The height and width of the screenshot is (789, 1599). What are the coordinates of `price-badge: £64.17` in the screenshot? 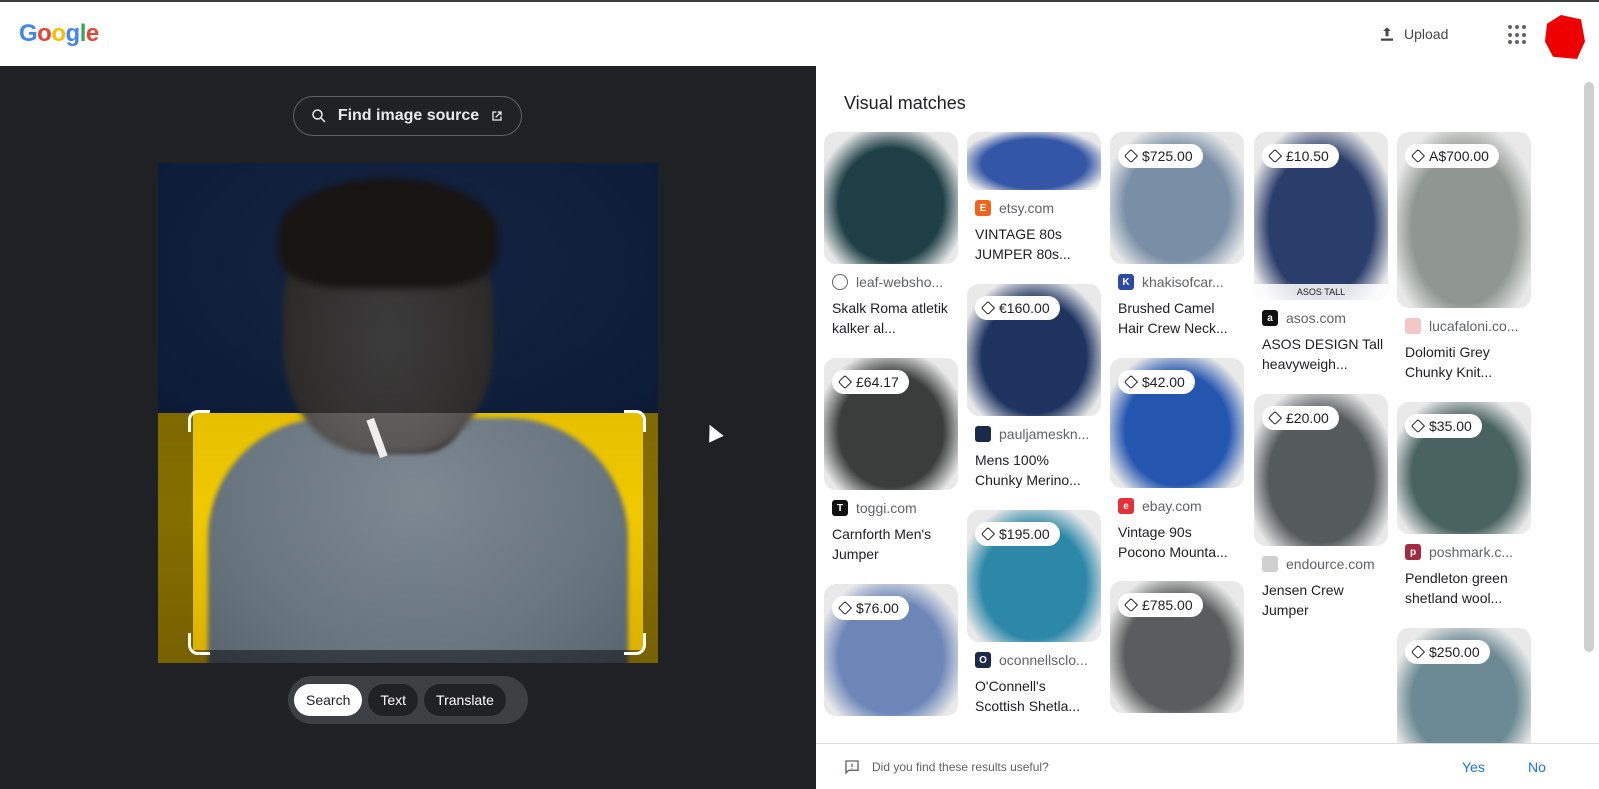 It's located at (870, 382).